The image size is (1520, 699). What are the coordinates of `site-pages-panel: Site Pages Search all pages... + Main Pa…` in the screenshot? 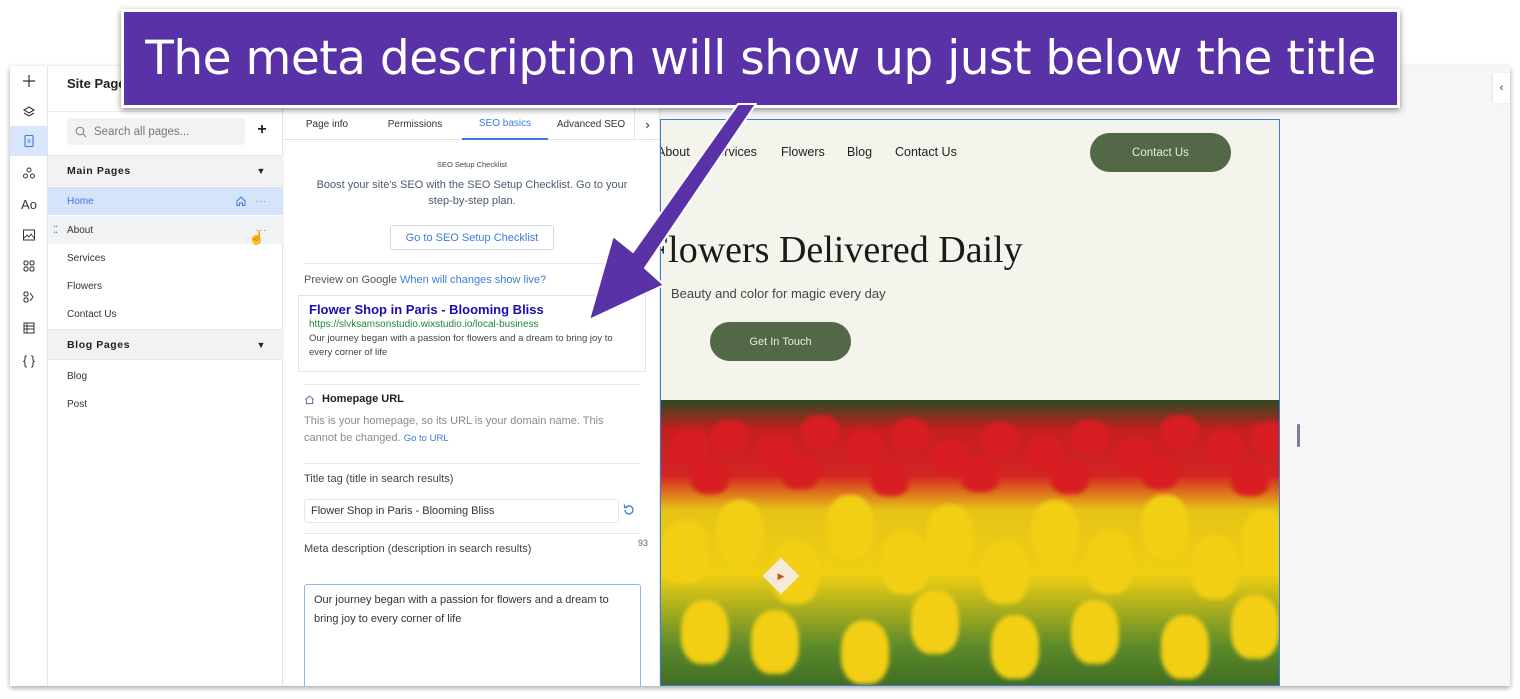 It's located at (165, 376).